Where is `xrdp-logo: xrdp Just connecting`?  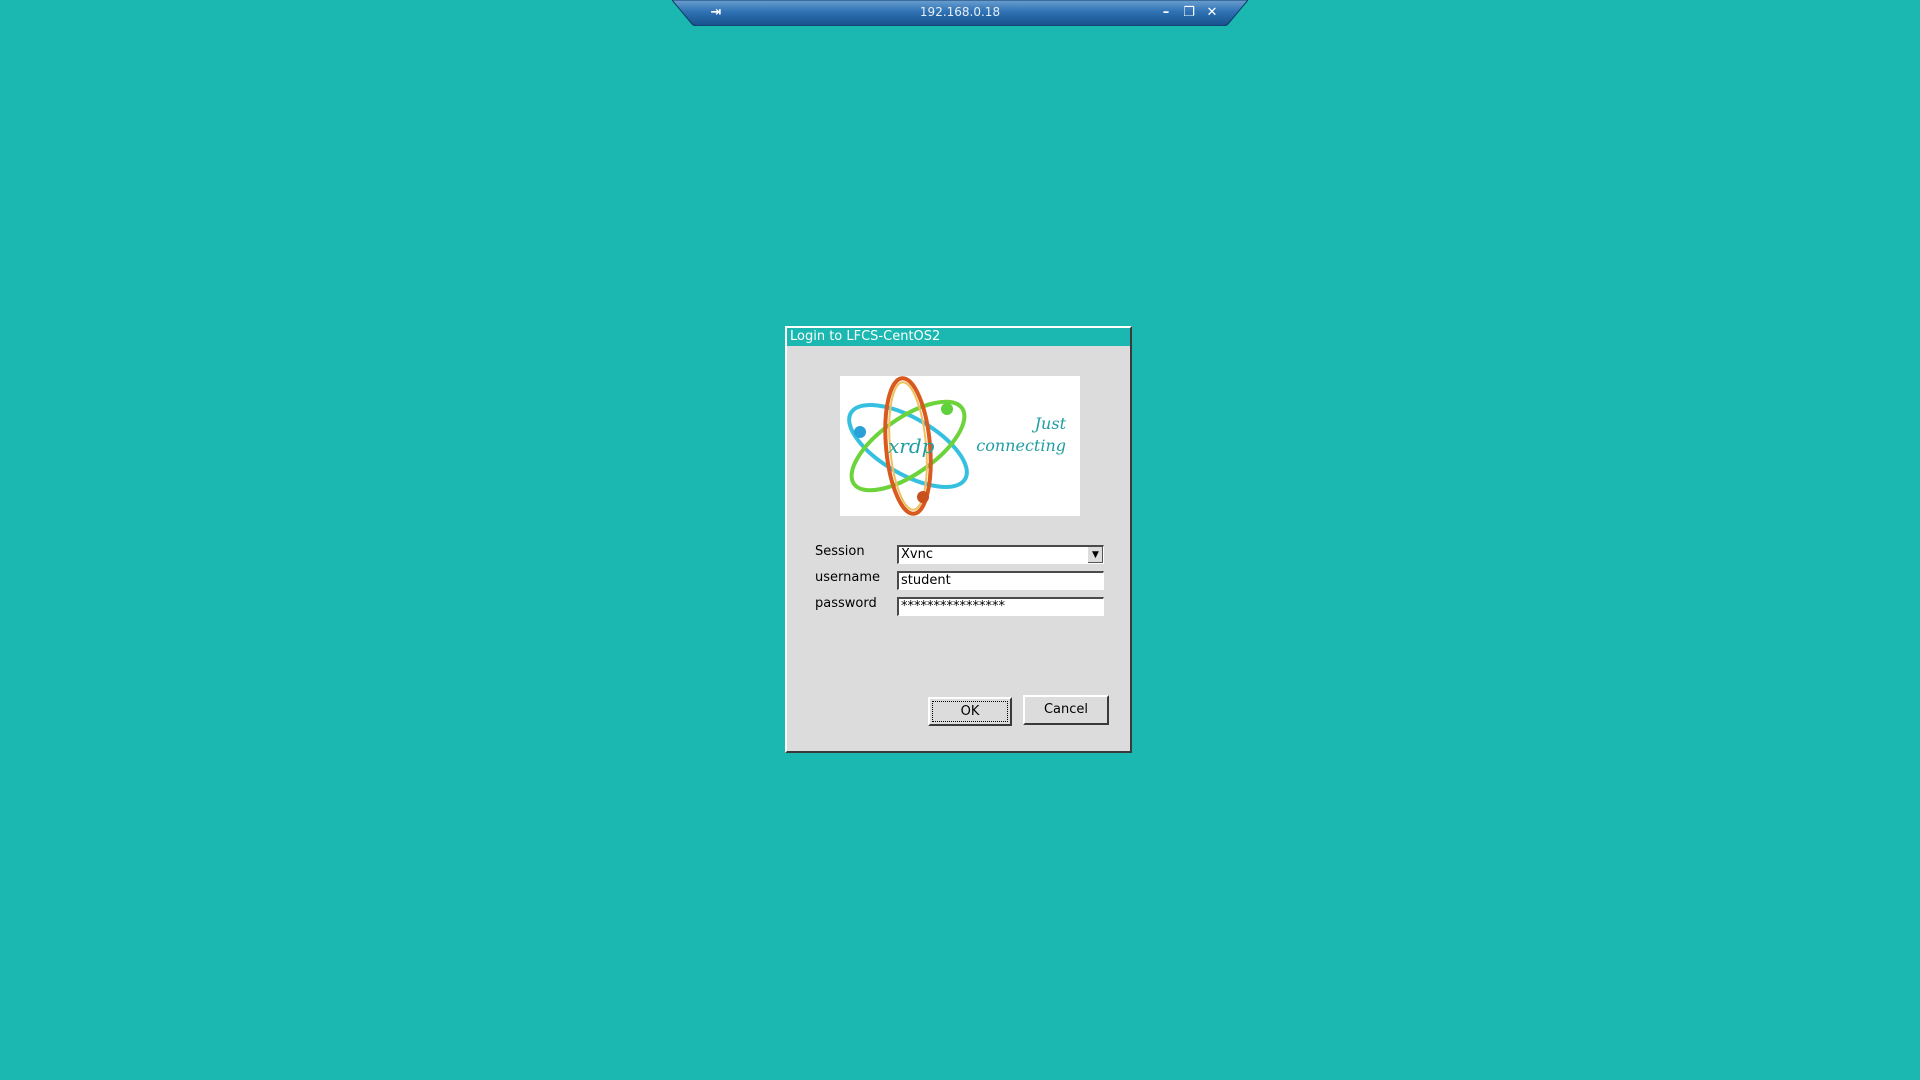
xrdp-logo: xrdp Just connecting is located at coordinates (960, 446).